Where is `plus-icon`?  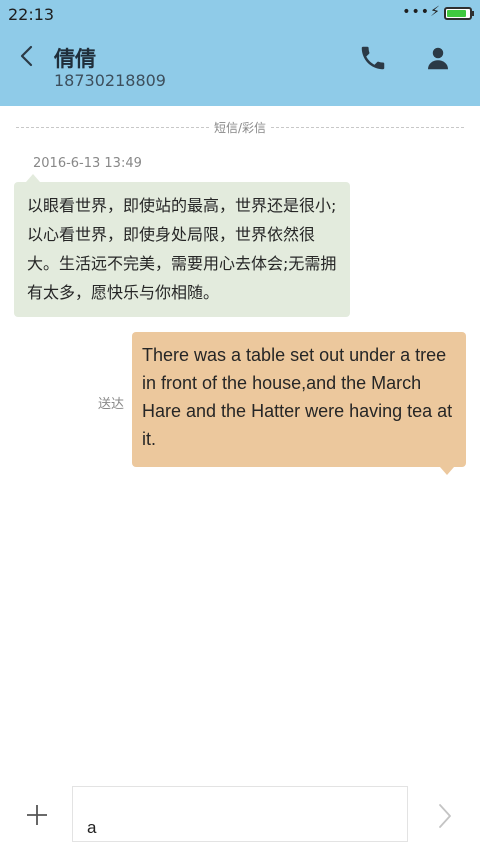 plus-icon is located at coordinates (37, 815).